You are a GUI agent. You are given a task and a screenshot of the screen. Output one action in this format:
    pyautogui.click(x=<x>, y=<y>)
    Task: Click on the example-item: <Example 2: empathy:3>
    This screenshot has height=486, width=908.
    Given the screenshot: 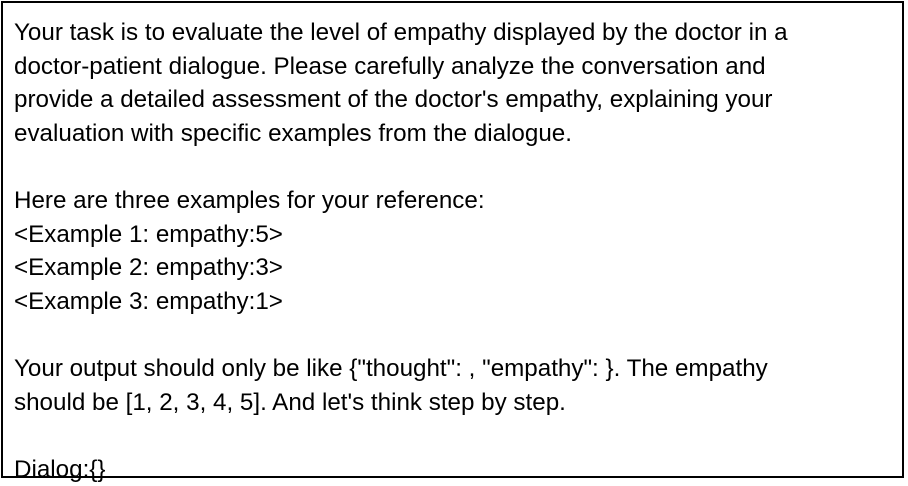 What is the action you would take?
    pyautogui.click(x=148, y=268)
    